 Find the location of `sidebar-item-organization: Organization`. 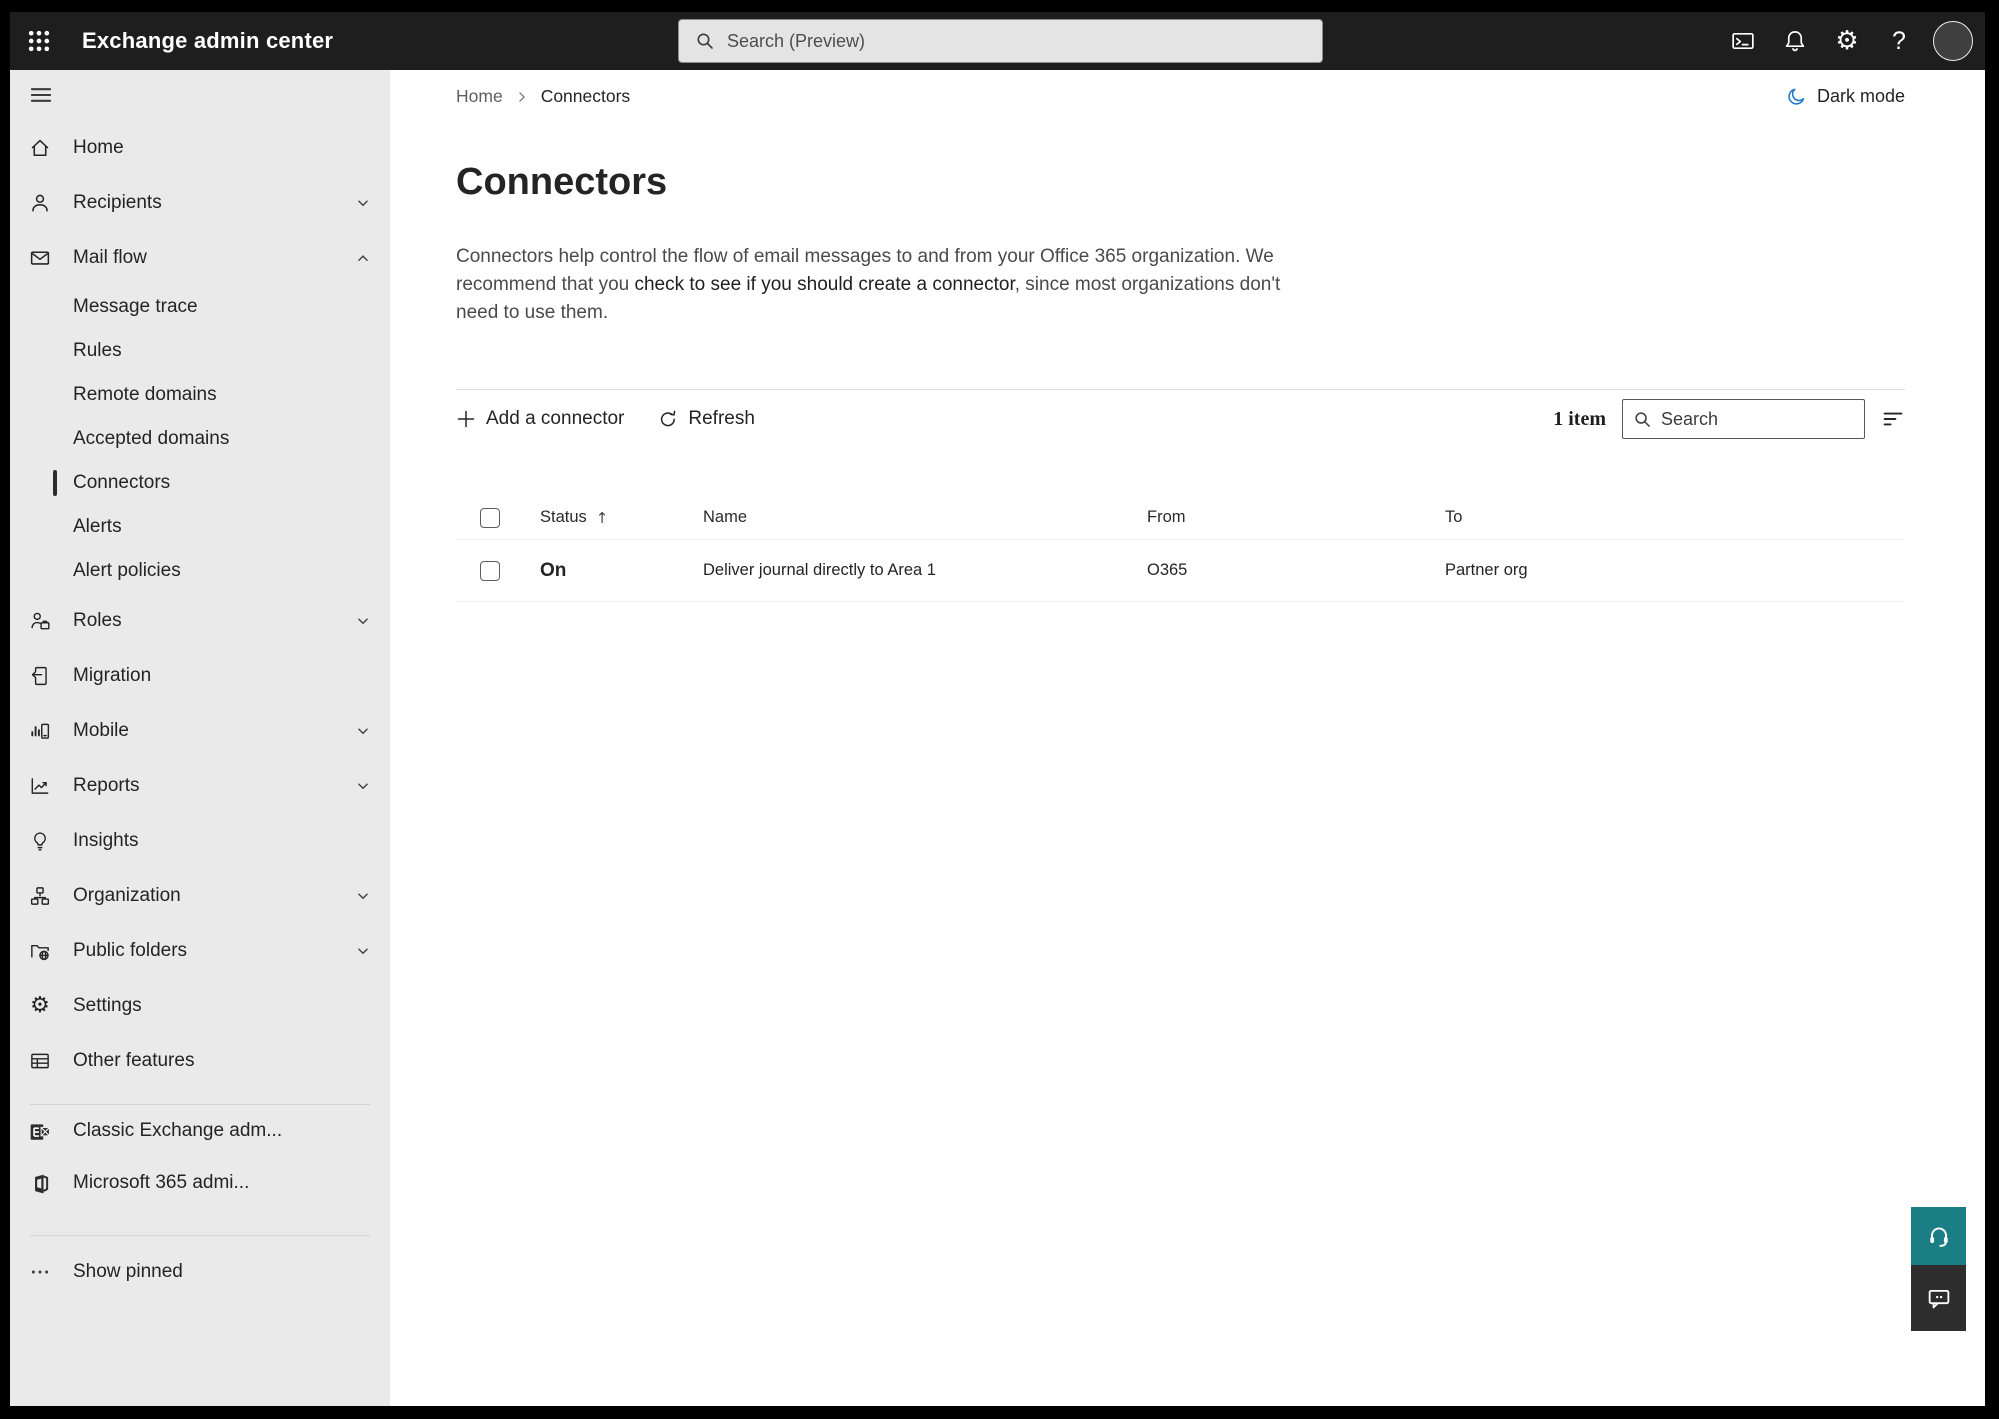

sidebar-item-organization: Organization is located at coordinates (200, 895).